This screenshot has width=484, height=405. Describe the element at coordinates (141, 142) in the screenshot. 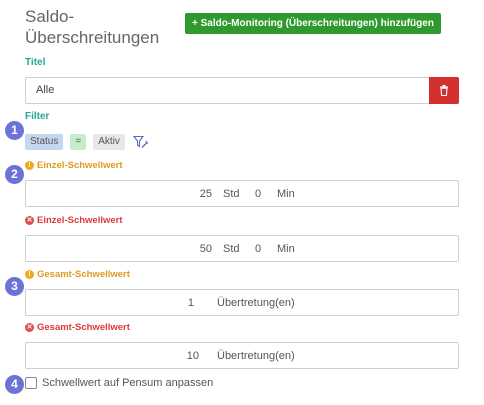

I see `filter-edit-icon` at that location.